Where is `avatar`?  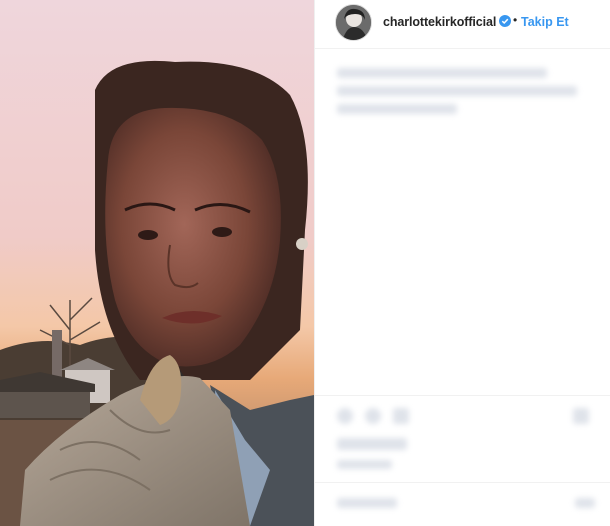
avatar is located at coordinates (353, 22).